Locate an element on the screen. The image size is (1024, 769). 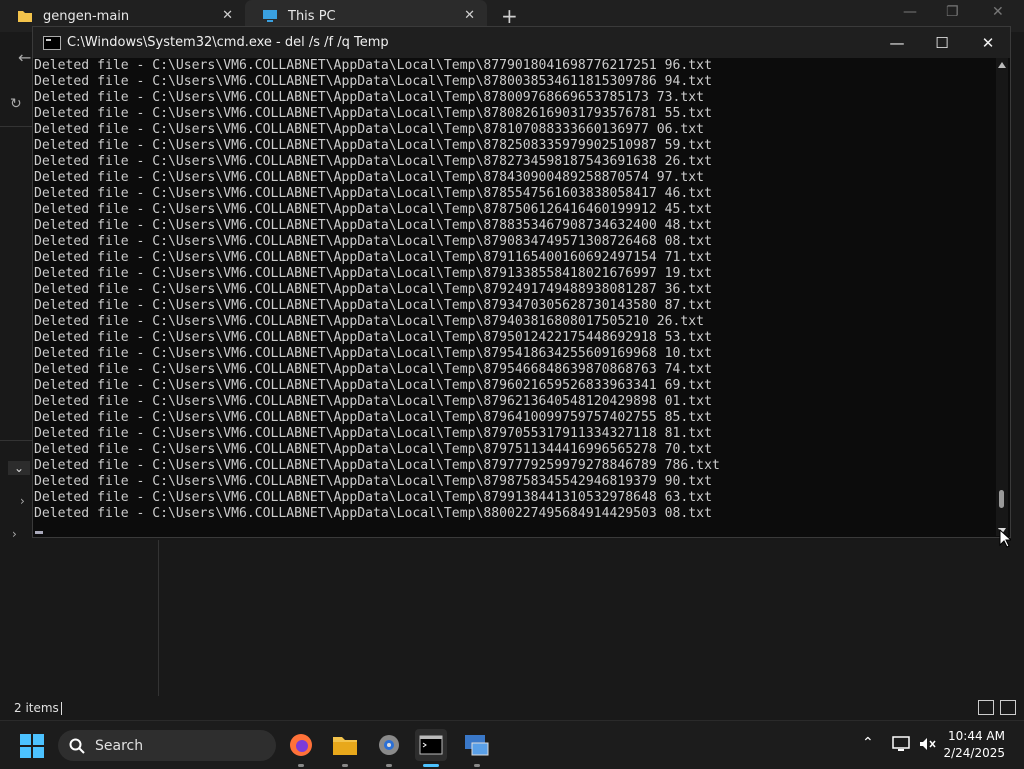
clock: 10:44 AM 2/24/2025 is located at coordinates (974, 745).